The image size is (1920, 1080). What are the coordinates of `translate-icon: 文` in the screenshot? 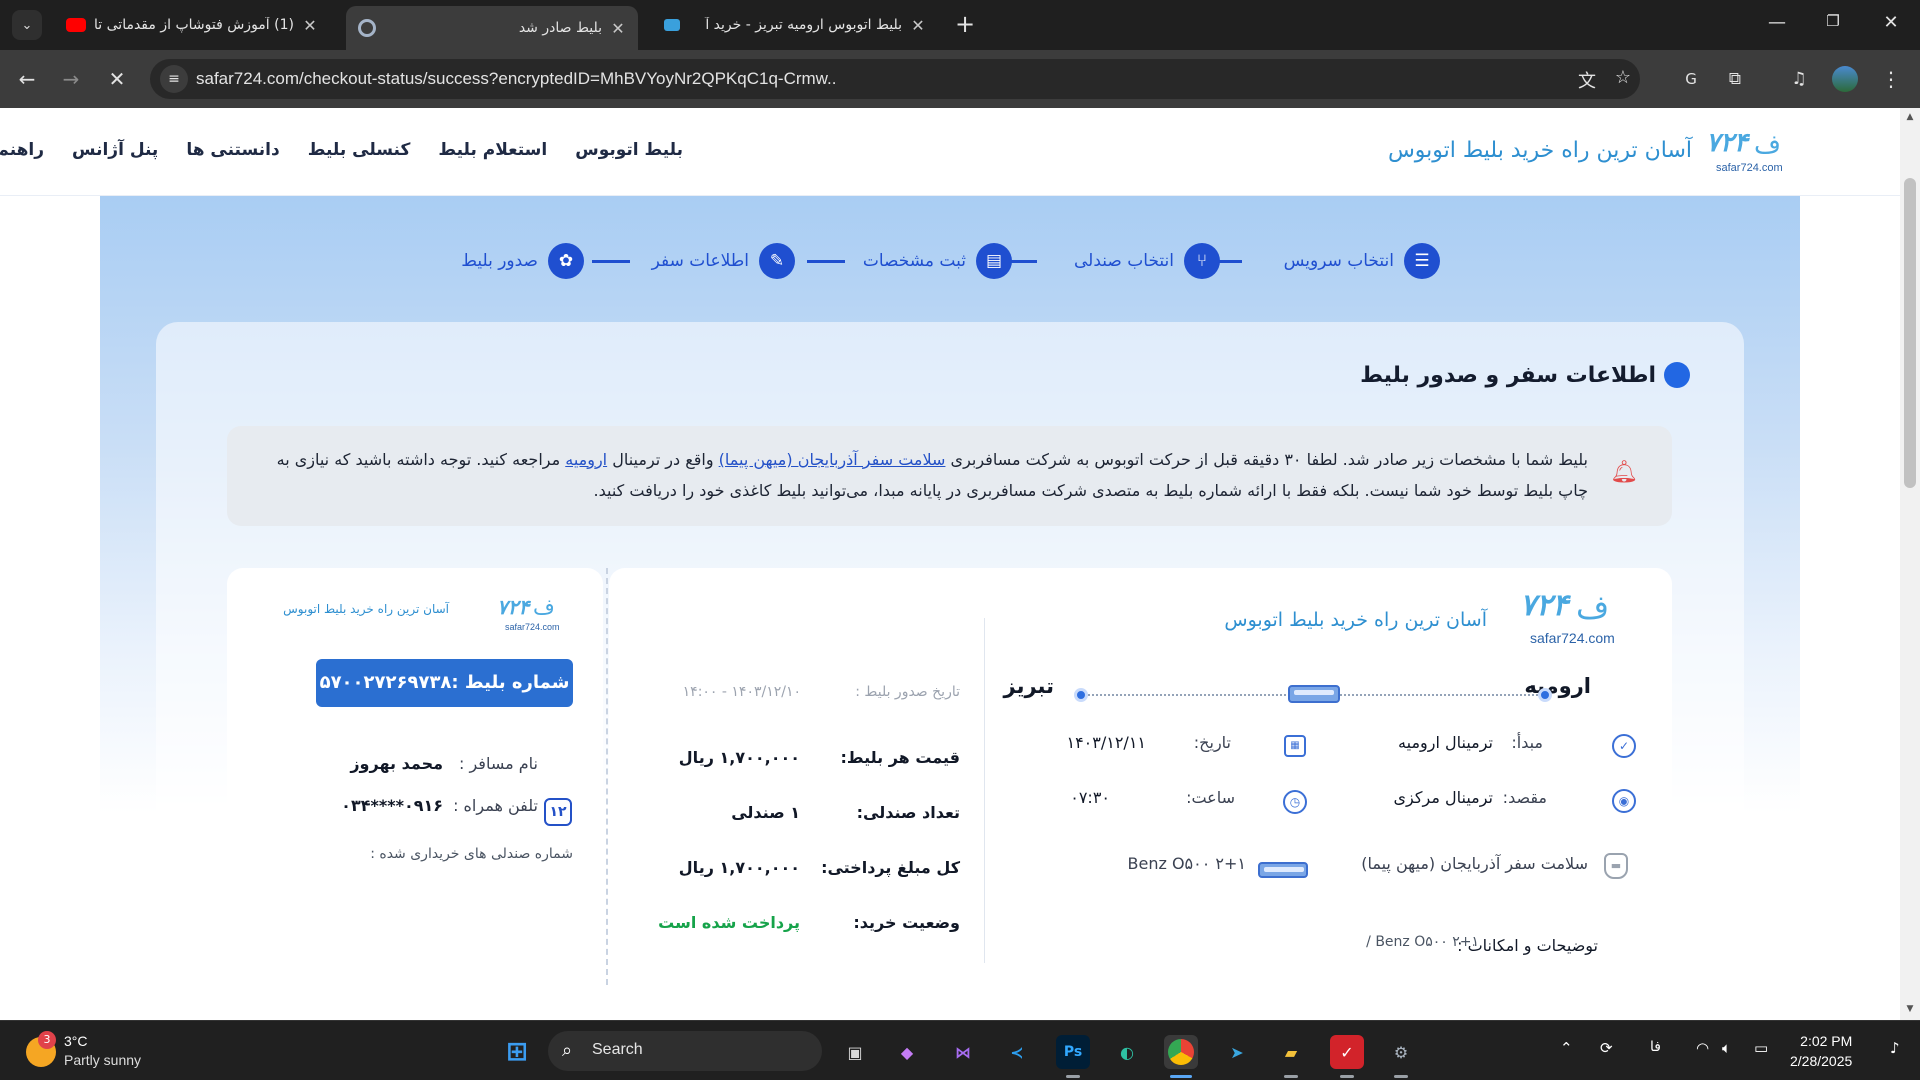 It's located at (1587, 80).